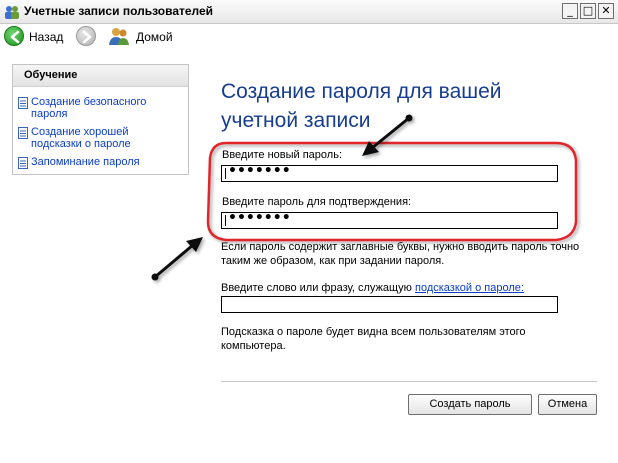 Image resolution: width=618 pixels, height=463 pixels. What do you see at coordinates (100, 76) in the screenshot?
I see `panel-header: Обучение` at bounding box center [100, 76].